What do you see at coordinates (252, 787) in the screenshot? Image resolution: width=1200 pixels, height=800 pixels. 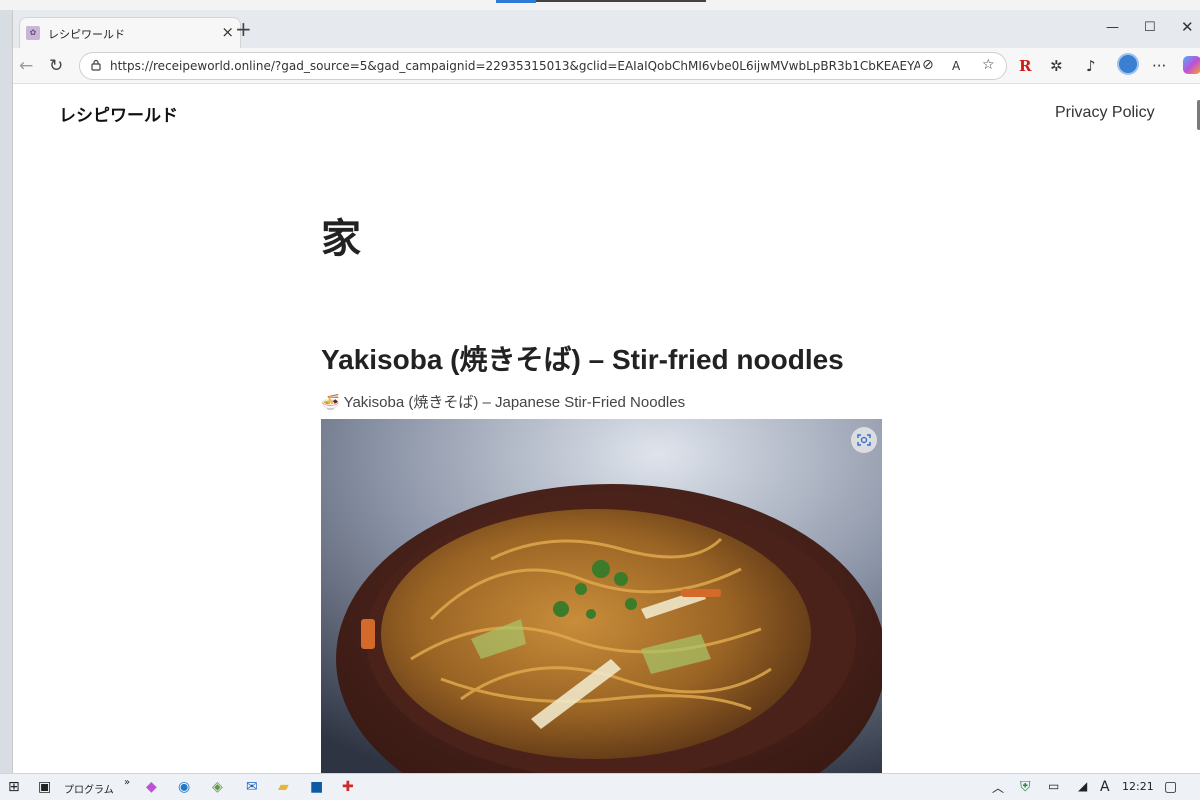 I see `outlook-icon: ✉` at bounding box center [252, 787].